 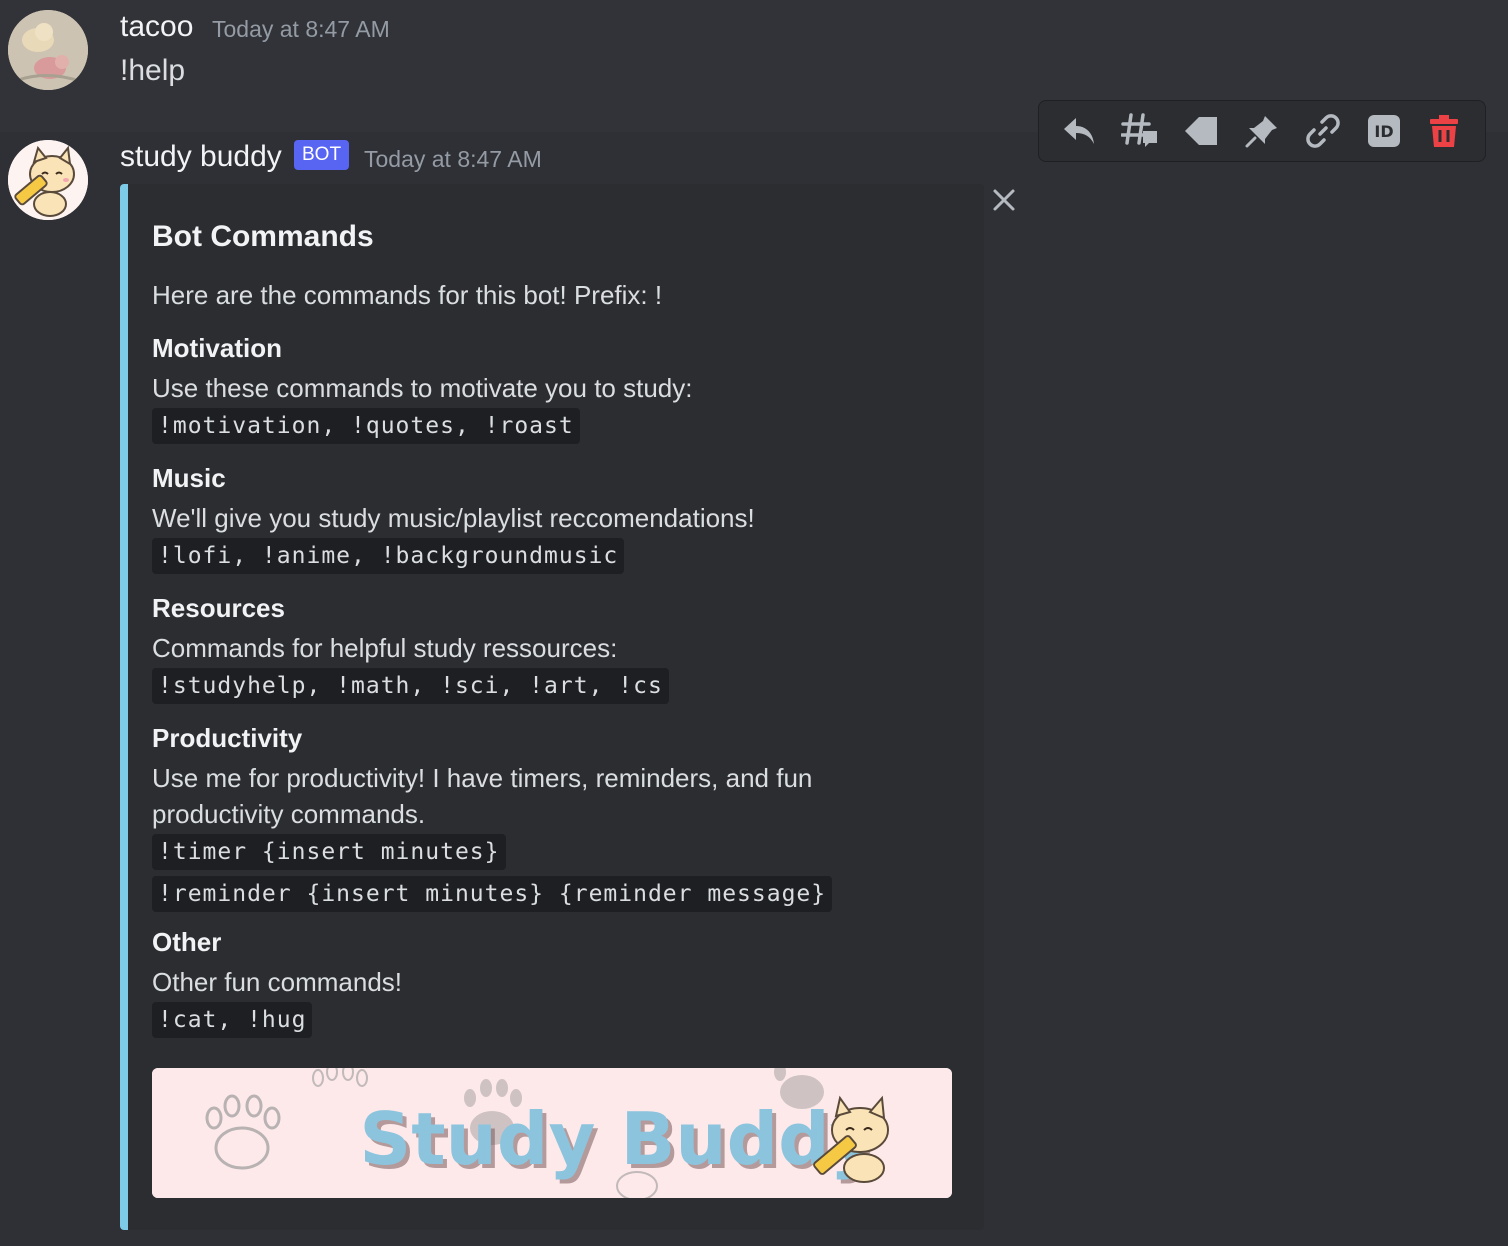 What do you see at coordinates (385, 648) in the screenshot?
I see `field-text: Commands for helpful study ressources:` at bounding box center [385, 648].